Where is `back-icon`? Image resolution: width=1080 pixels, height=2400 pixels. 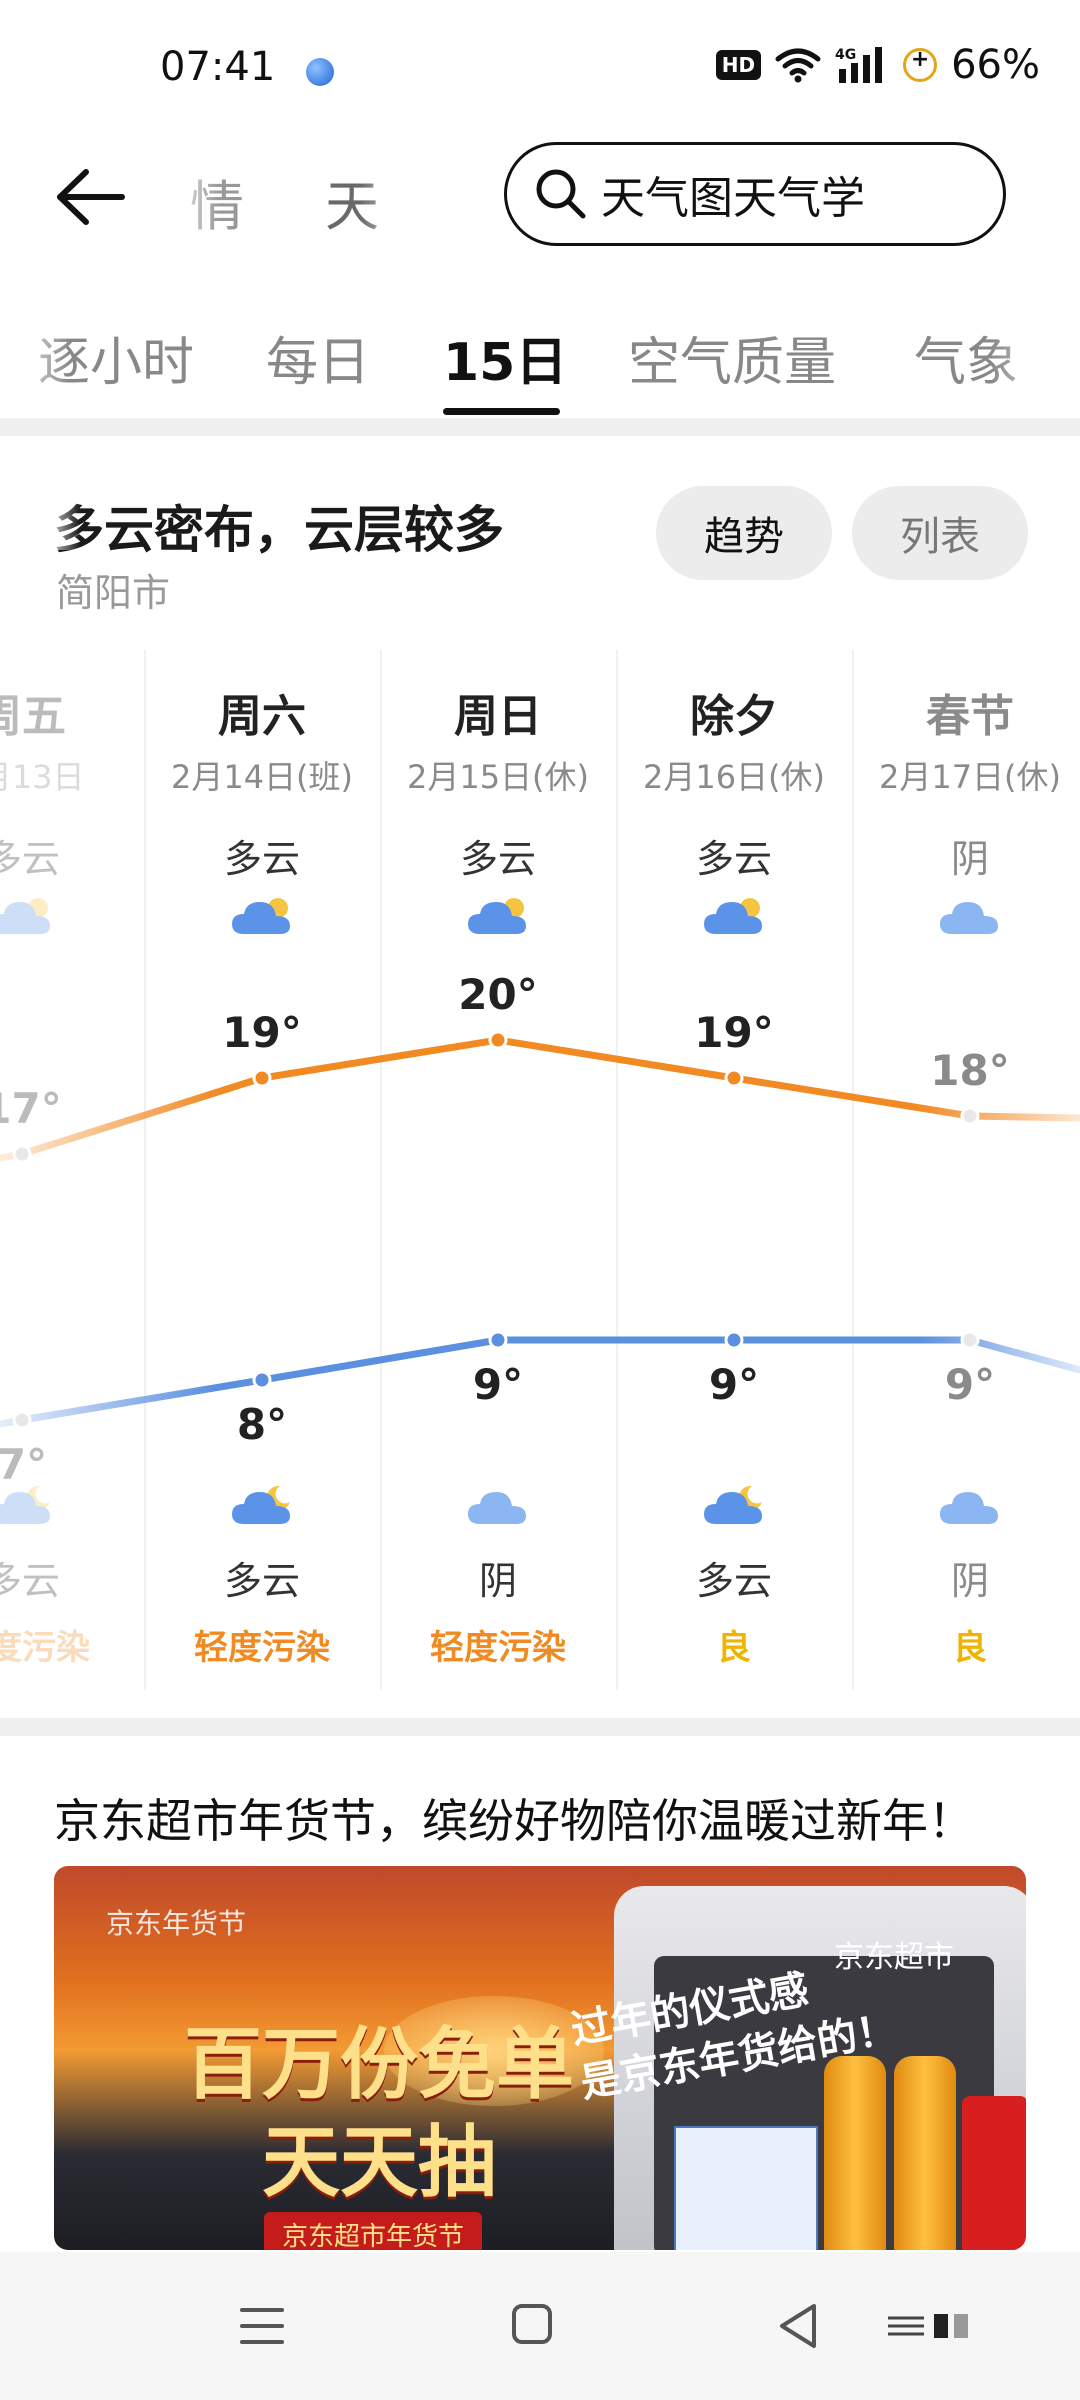
back-icon is located at coordinates (798, 2326).